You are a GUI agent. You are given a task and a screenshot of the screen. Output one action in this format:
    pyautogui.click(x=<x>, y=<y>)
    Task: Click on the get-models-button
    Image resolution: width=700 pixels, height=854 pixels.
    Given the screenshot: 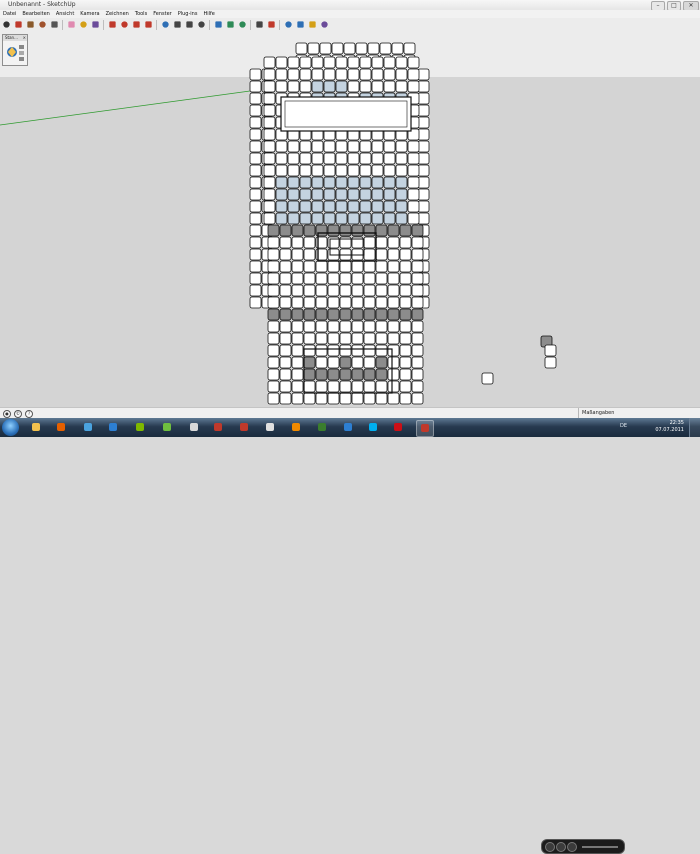 What is the action you would take?
    pyautogui.click(x=271, y=25)
    